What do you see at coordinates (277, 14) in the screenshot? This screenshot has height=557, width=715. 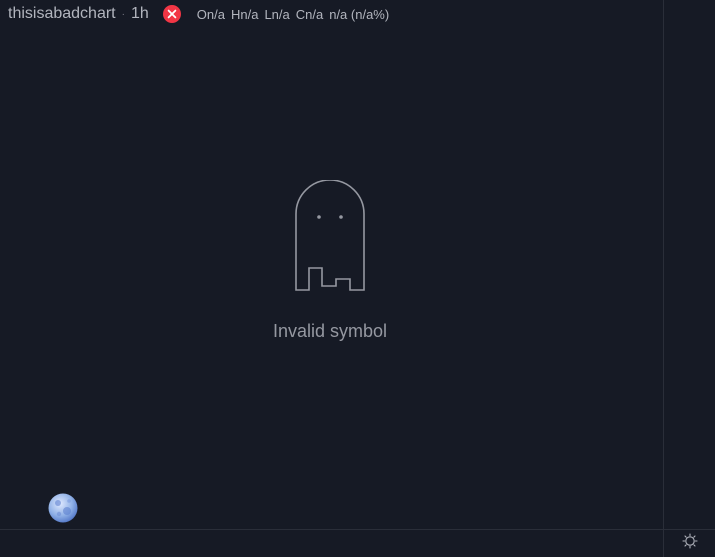 I see `ohlc-low: Ln/a` at bounding box center [277, 14].